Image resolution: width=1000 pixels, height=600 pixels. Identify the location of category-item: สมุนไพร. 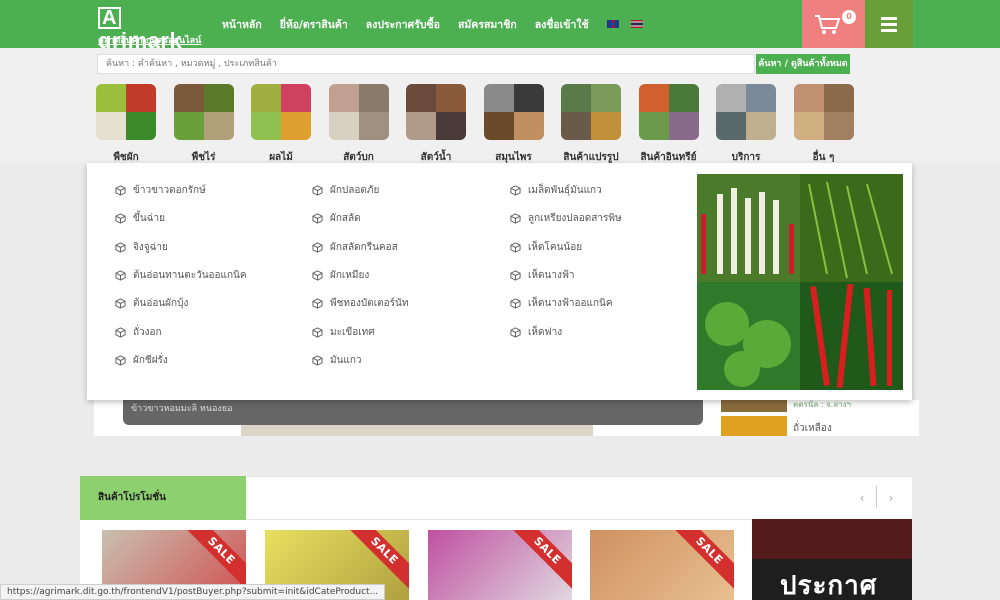
(513, 124).